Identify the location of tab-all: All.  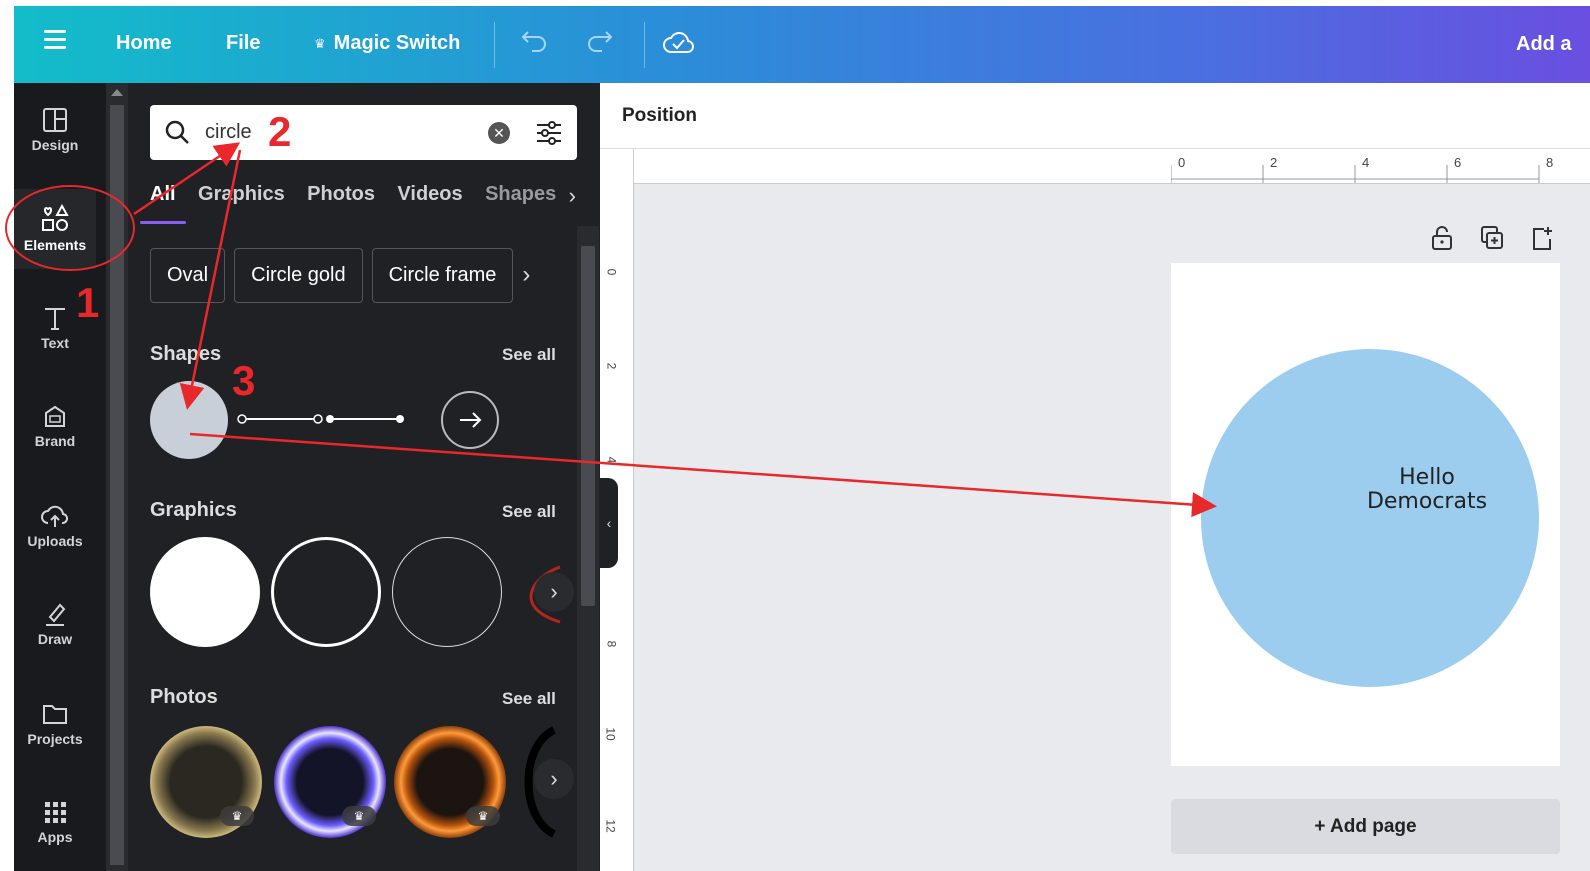
(162, 203).